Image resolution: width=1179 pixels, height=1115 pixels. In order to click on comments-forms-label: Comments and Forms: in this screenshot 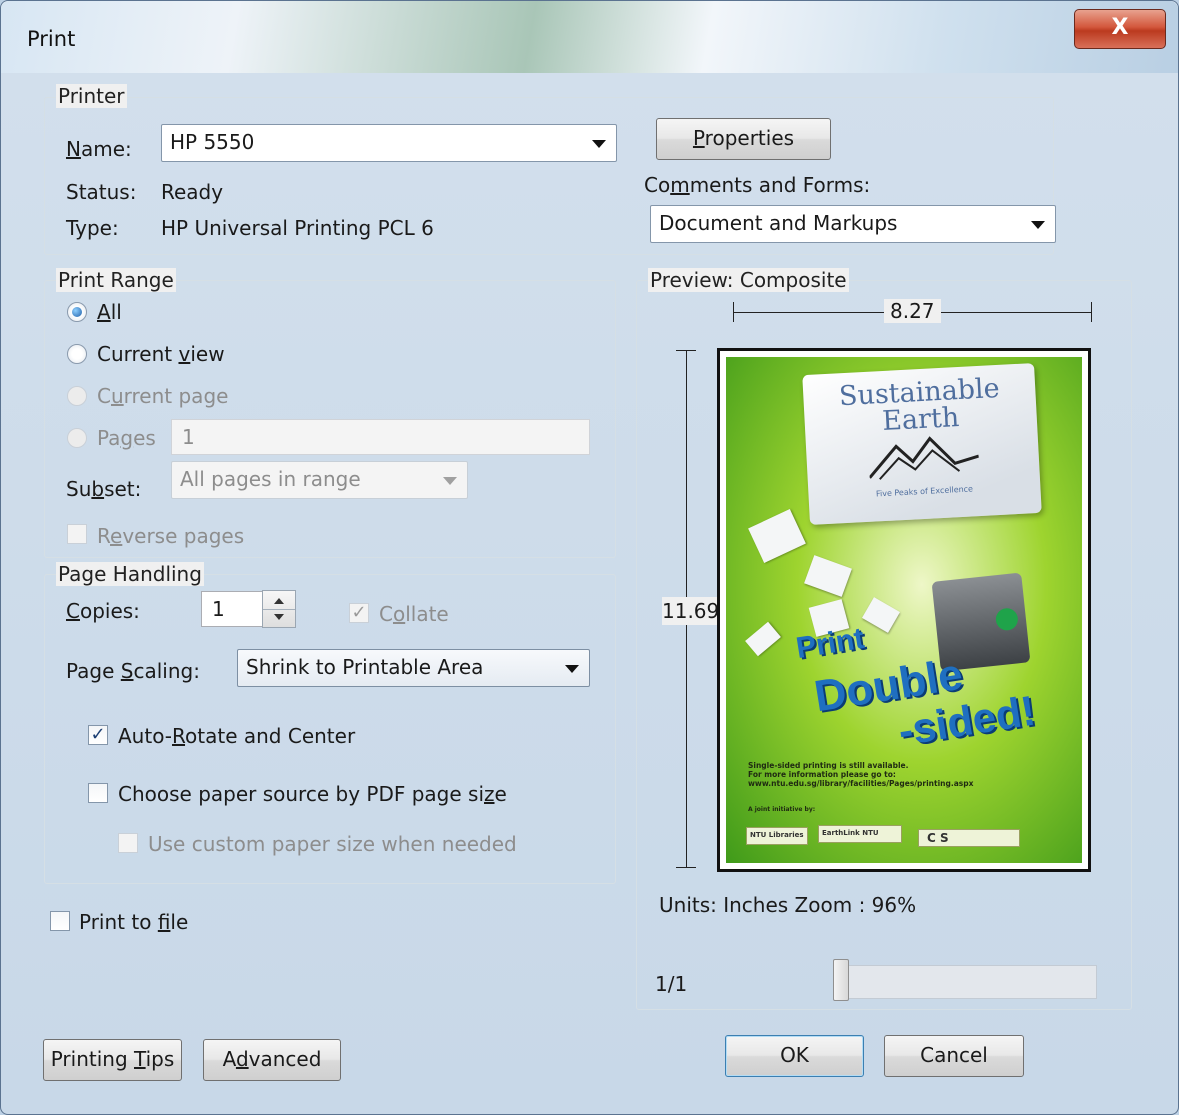, I will do `click(757, 185)`.